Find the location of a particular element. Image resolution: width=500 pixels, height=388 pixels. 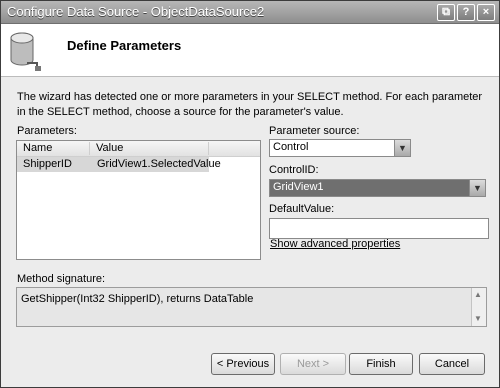

close-icon: × is located at coordinates (486, 12).